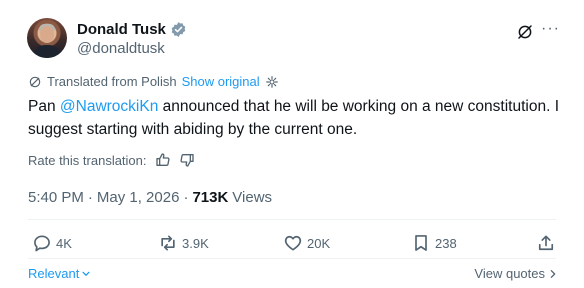 The image size is (584, 288). What do you see at coordinates (52, 243) in the screenshot?
I see `reply-button: 4K` at bounding box center [52, 243].